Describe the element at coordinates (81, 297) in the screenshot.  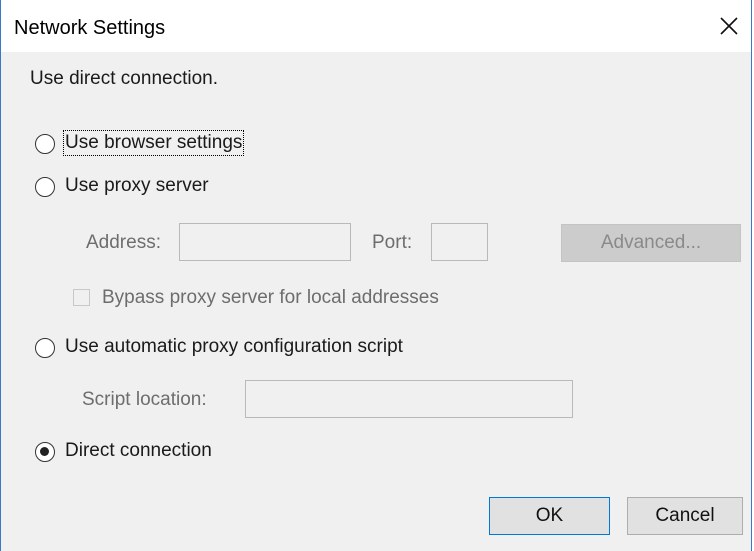
I see `bypass-checkbox` at that location.